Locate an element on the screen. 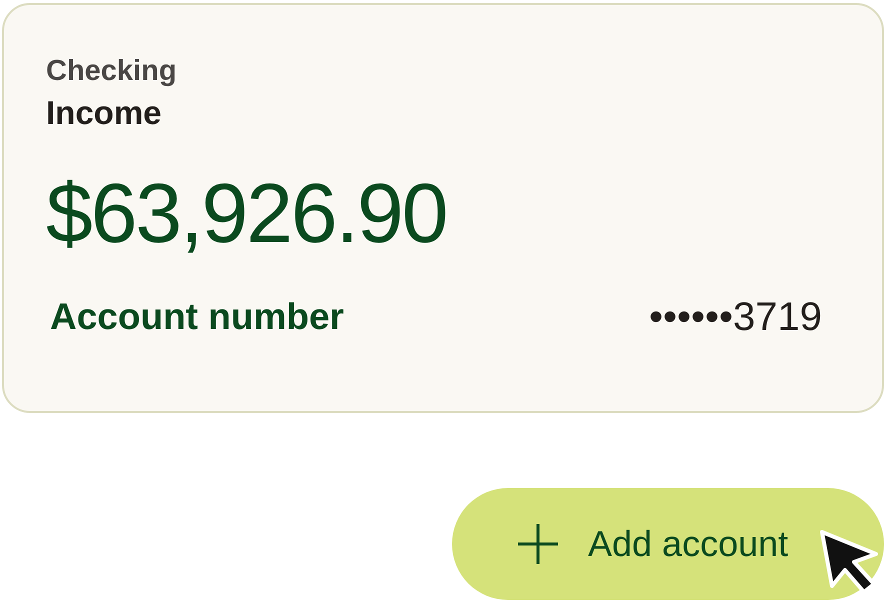 The width and height of the screenshot is (892, 603). add-account-button: Add account is located at coordinates (668, 544).